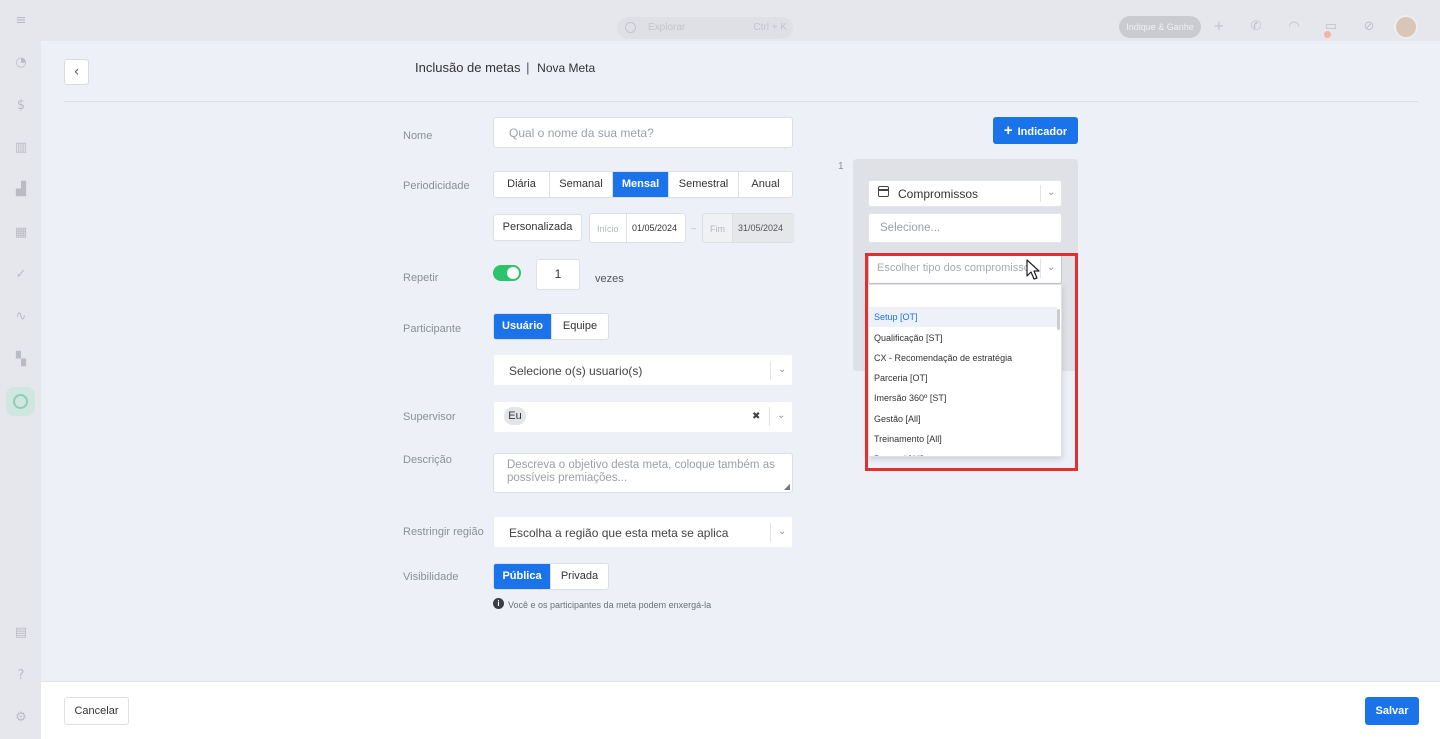  I want to click on phone-icon: ✆, so click(1256, 27).